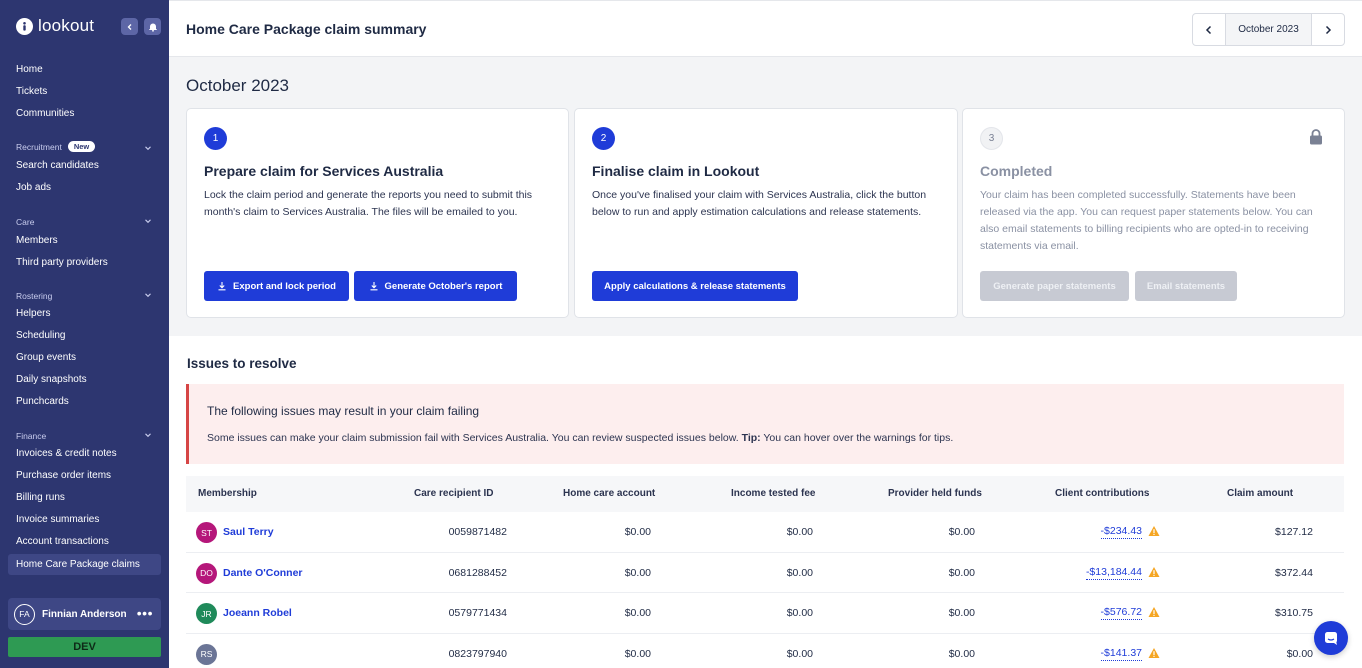 This screenshot has width=1362, height=668. Describe the element at coordinates (29, 69) in the screenshot. I see `nav-home: Home` at that location.